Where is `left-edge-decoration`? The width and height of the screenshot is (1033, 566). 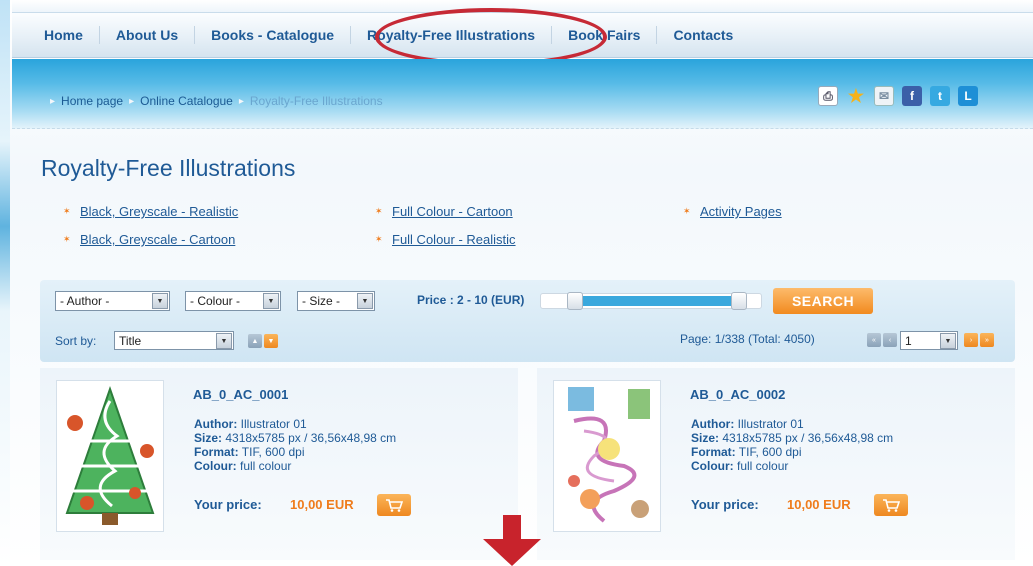
left-edge-decoration is located at coordinates (5, 283).